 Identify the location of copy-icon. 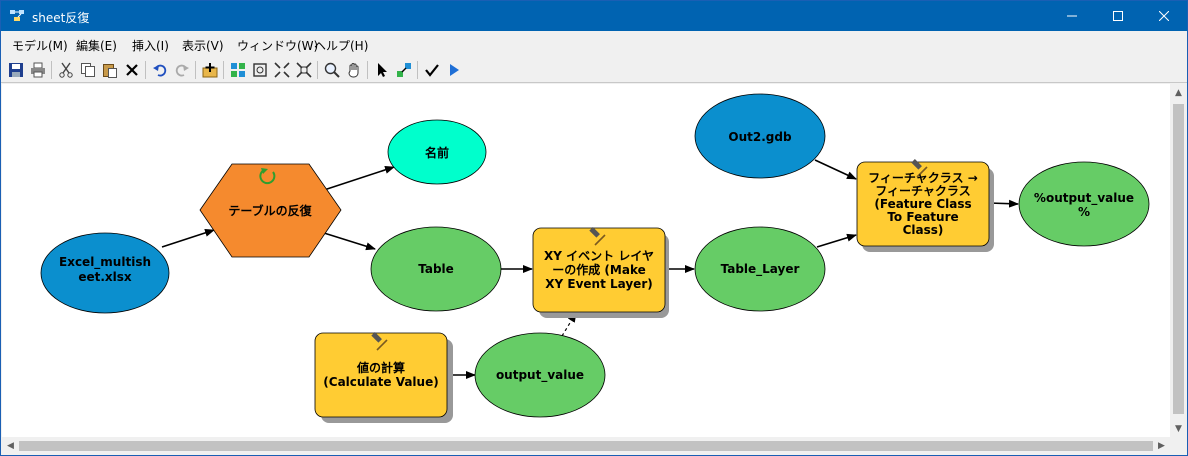
(88, 70).